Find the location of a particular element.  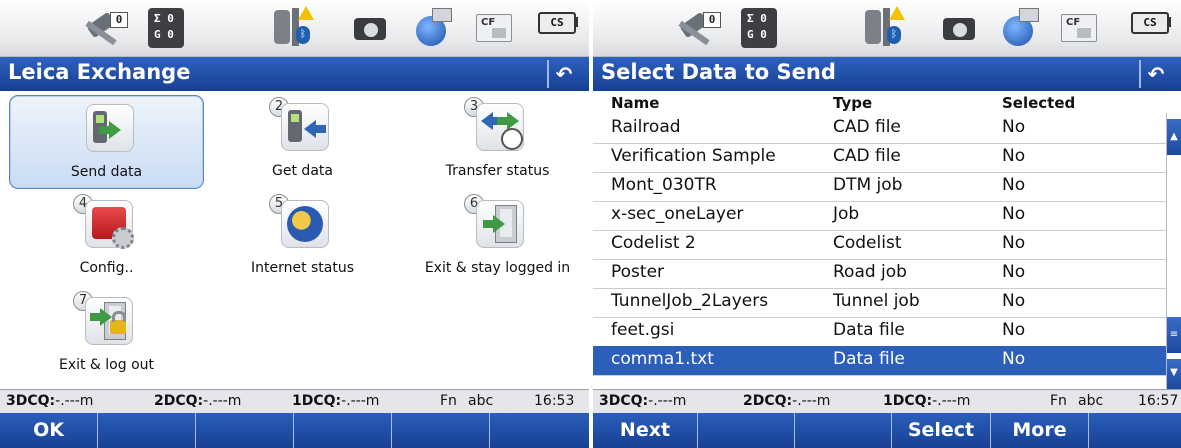

cell-type: Codelist is located at coordinates (867, 243).